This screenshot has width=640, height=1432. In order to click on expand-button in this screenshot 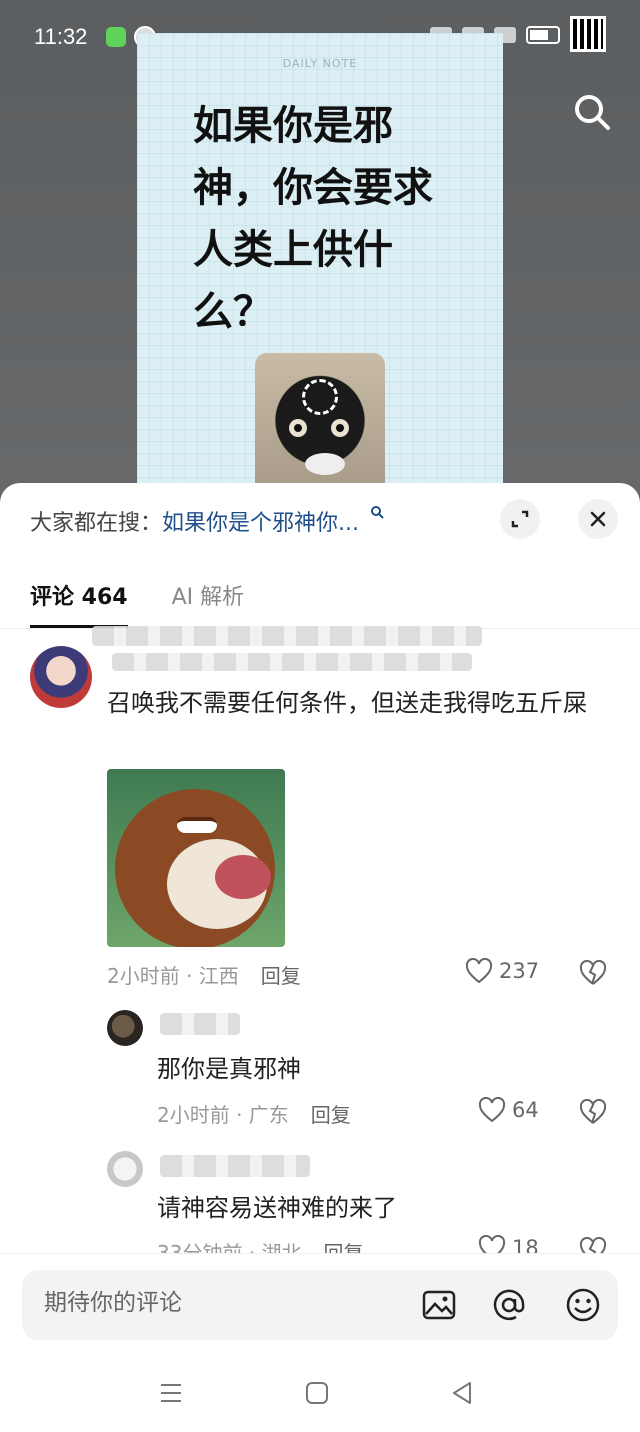, I will do `click(520, 519)`.